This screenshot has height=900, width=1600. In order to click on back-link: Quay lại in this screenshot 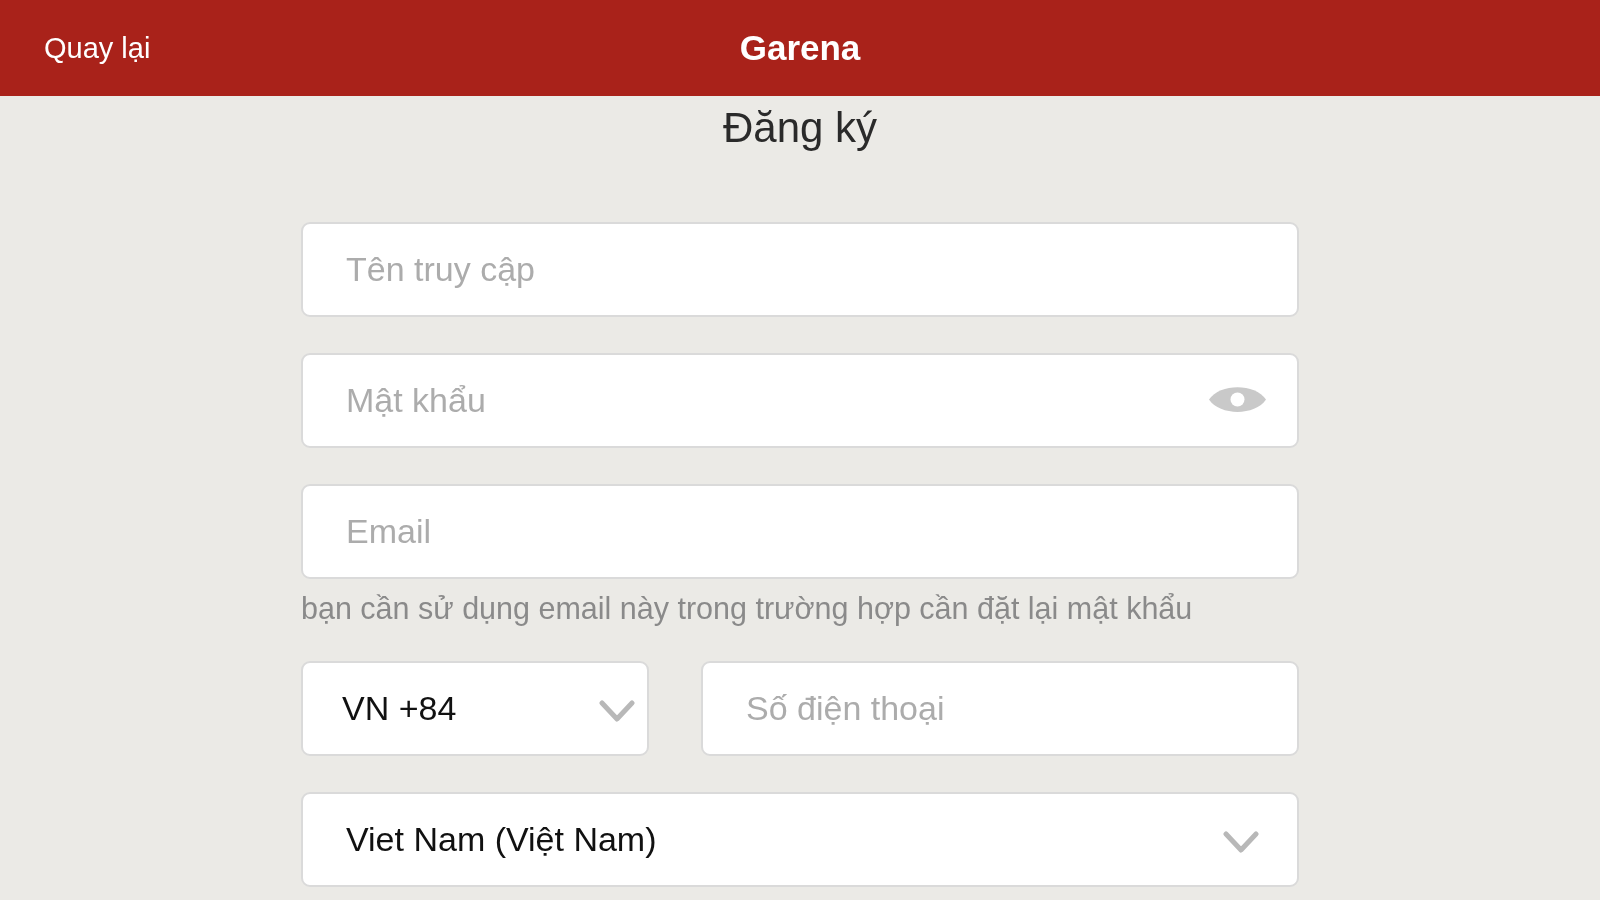, I will do `click(97, 48)`.